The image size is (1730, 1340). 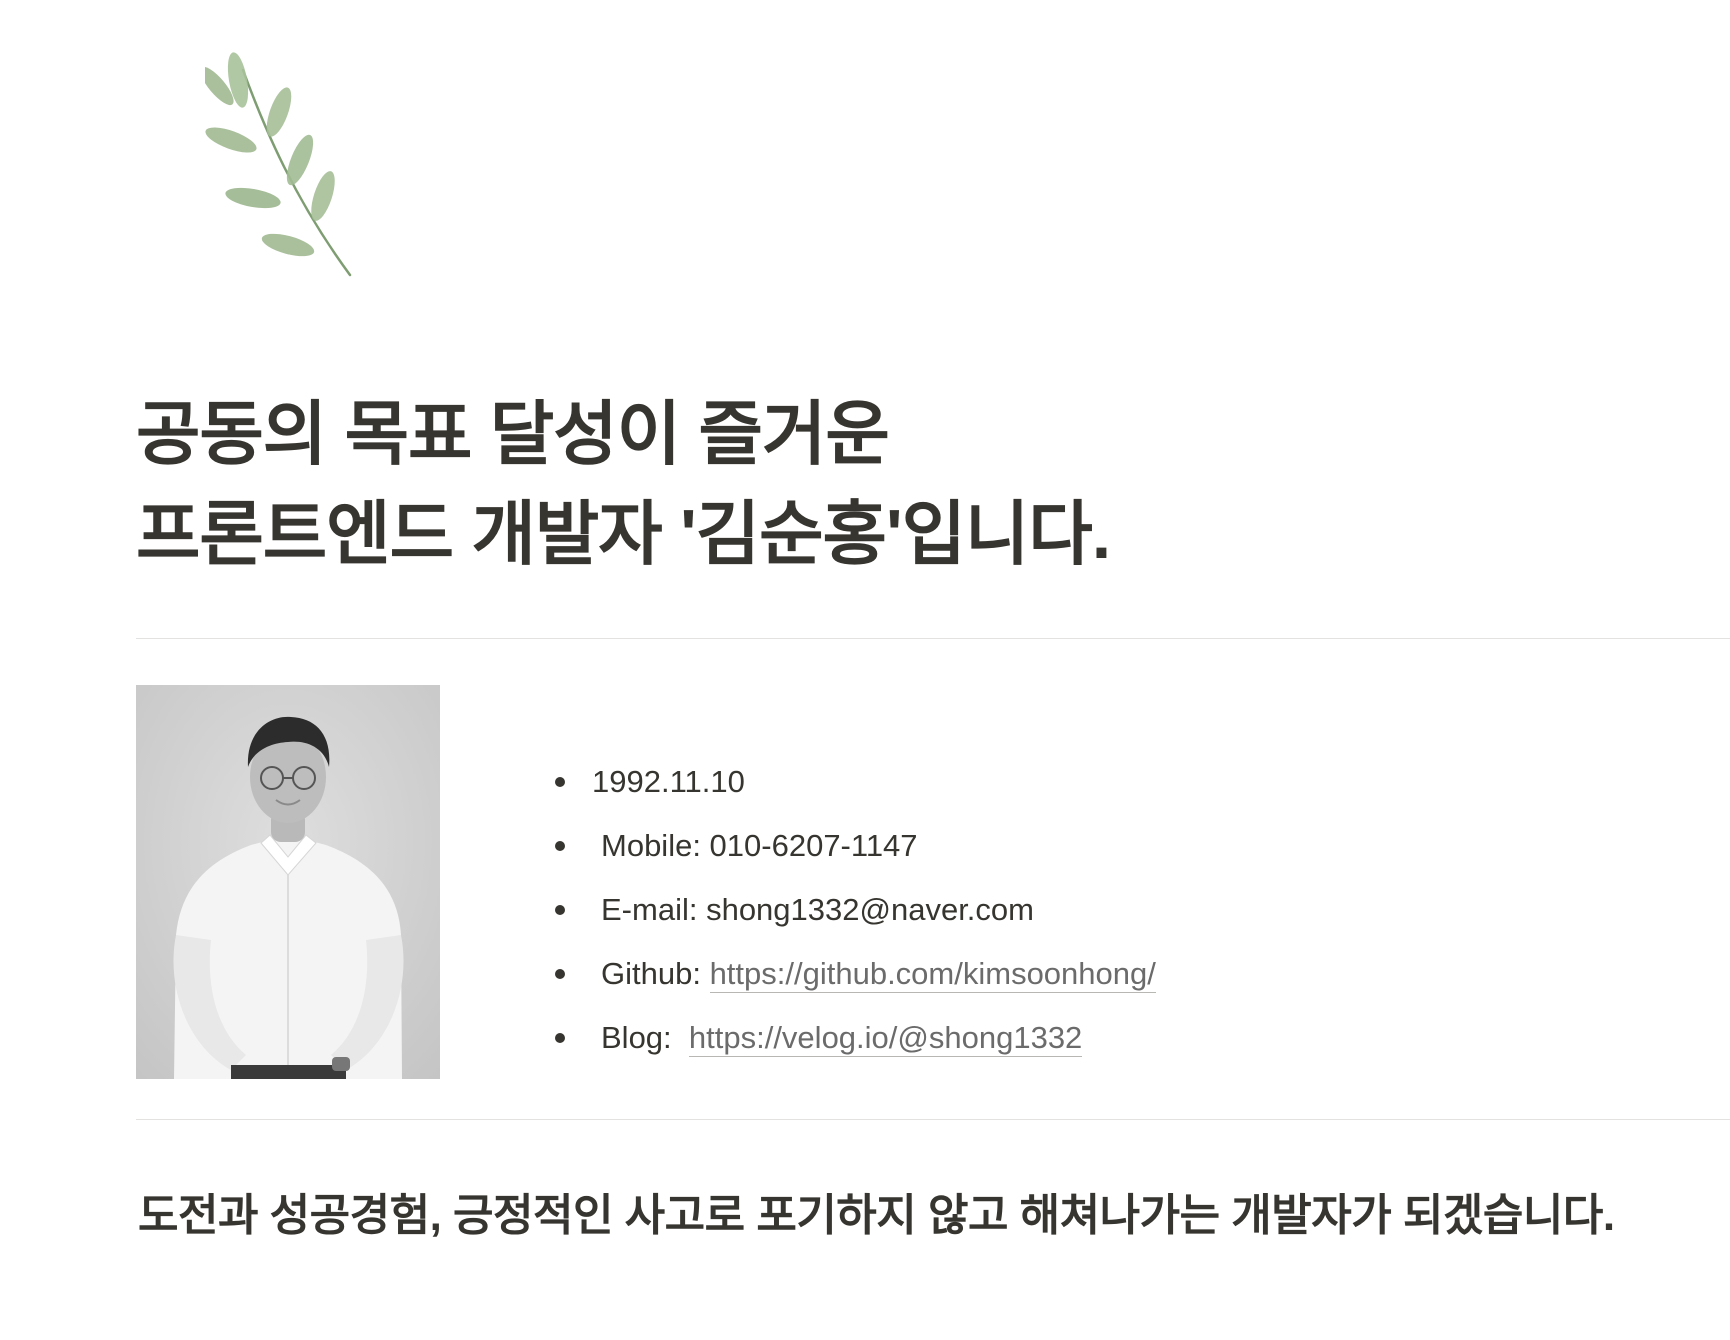 I want to click on divider-top, so click(x=933, y=638).